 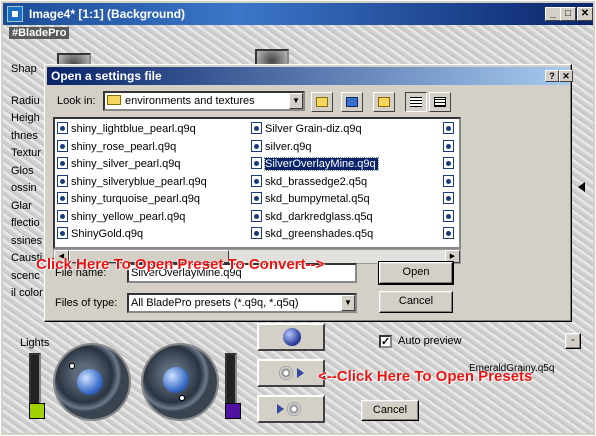 I want to click on up-folder-button, so click(x=322, y=102).